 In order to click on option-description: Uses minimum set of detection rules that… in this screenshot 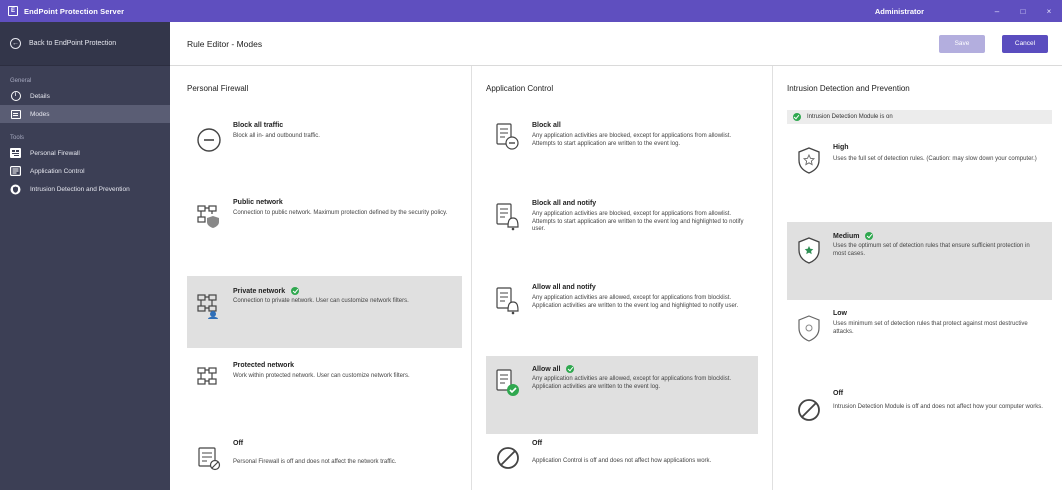, I will do `click(930, 328)`.